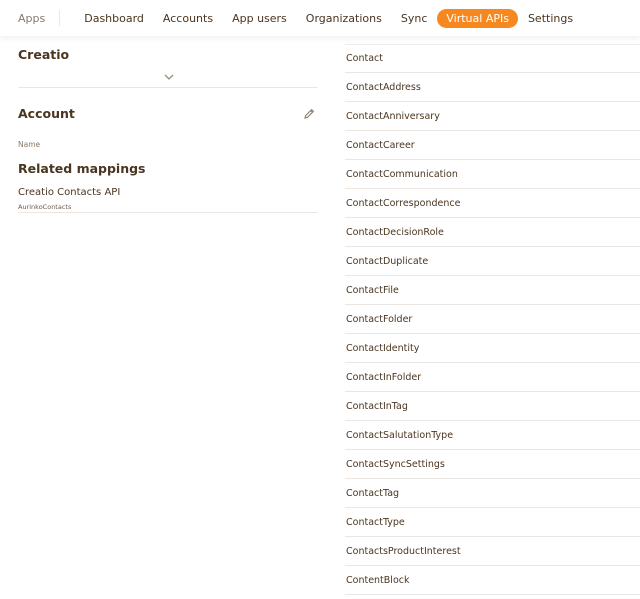  I want to click on nav-settings: Settings, so click(550, 18).